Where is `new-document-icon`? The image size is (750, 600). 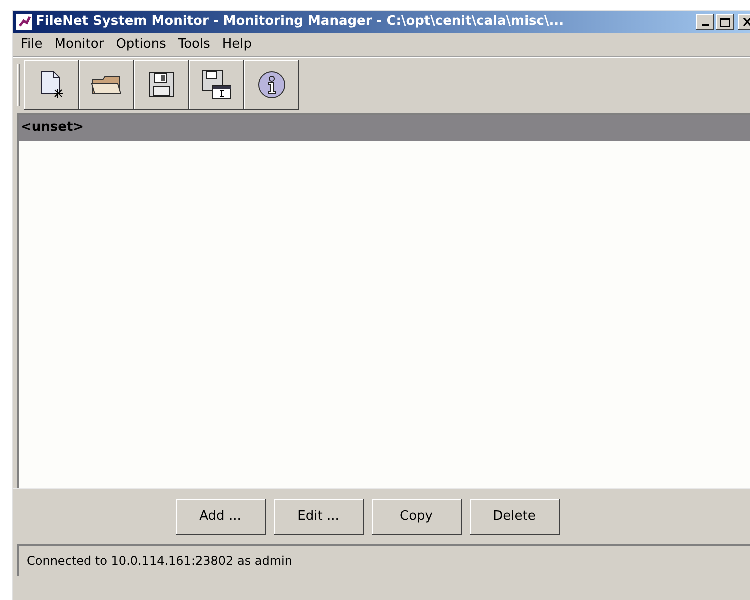
new-document-icon is located at coordinates (52, 84).